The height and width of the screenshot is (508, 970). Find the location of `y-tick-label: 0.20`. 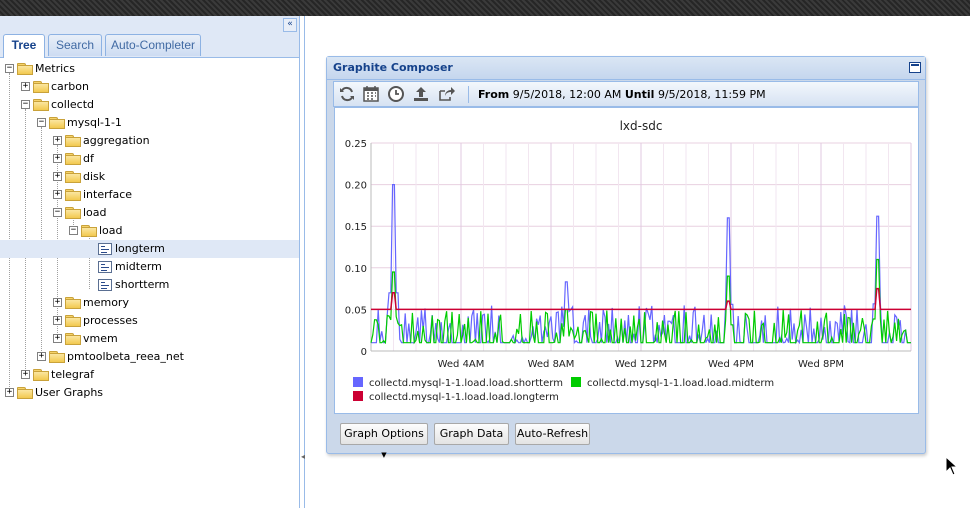

y-tick-label: 0.20 is located at coordinates (356, 186).